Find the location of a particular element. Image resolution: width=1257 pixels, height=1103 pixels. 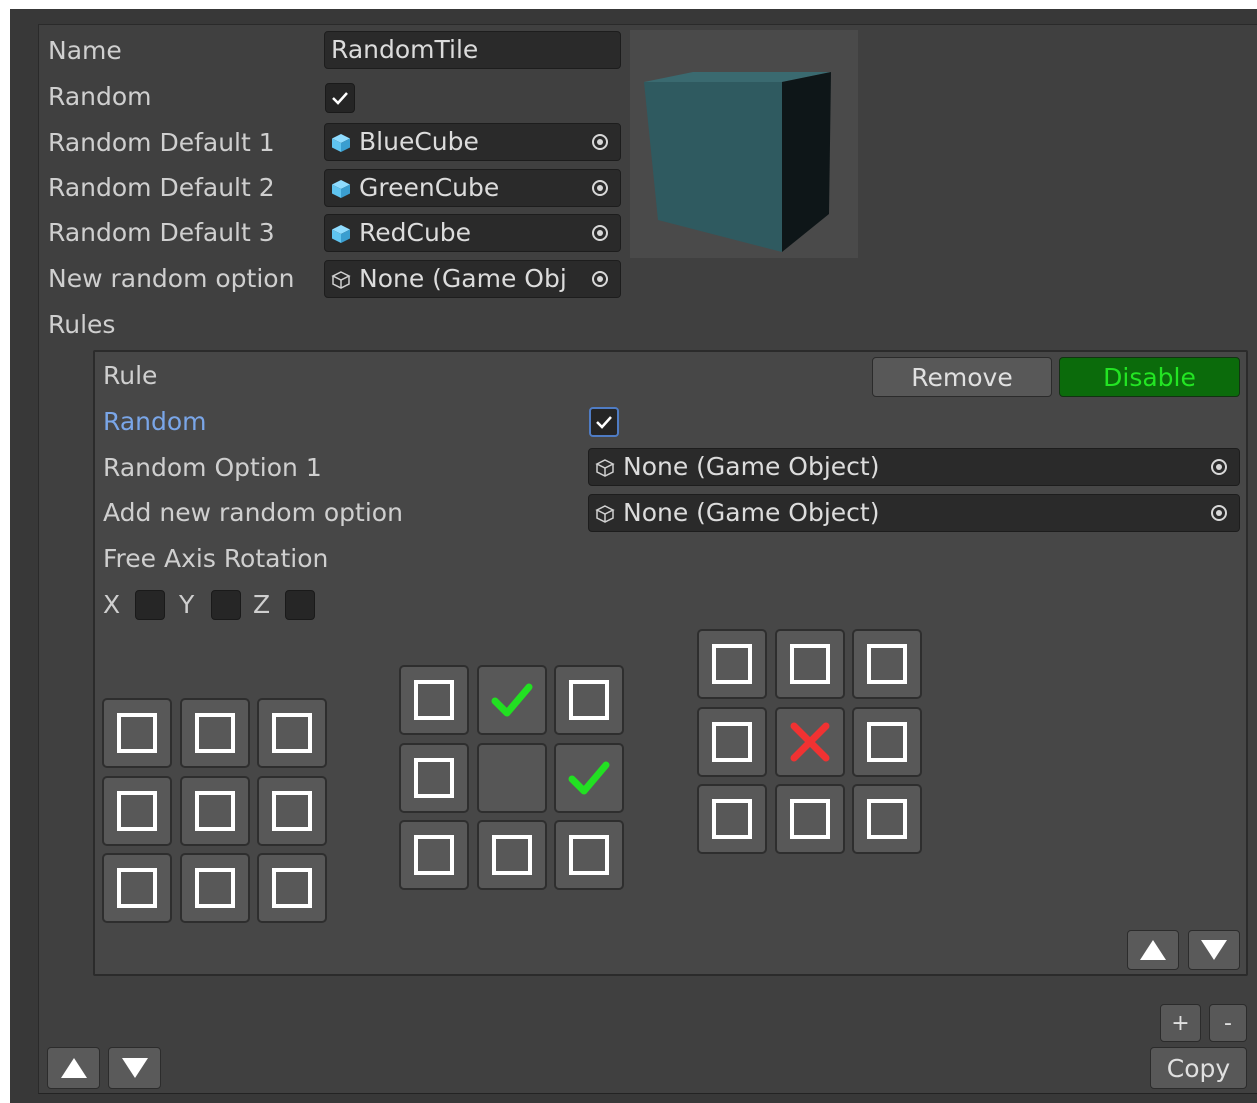

disable-button: Disable is located at coordinates (1149, 377).